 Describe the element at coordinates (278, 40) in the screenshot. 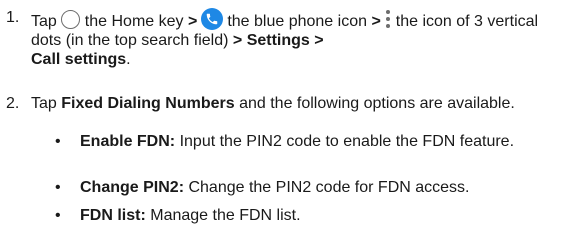

I see `settings-label: Settings` at that location.